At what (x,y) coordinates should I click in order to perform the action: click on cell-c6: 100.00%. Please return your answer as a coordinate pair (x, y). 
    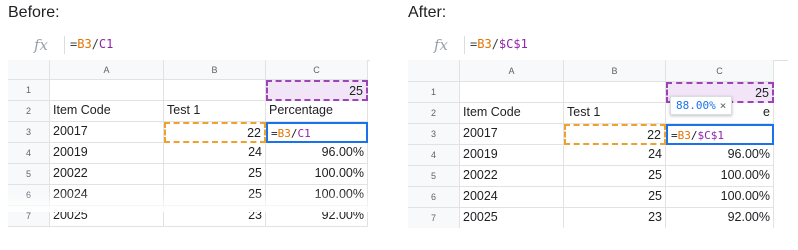
    Looking at the image, I should click on (720, 197).